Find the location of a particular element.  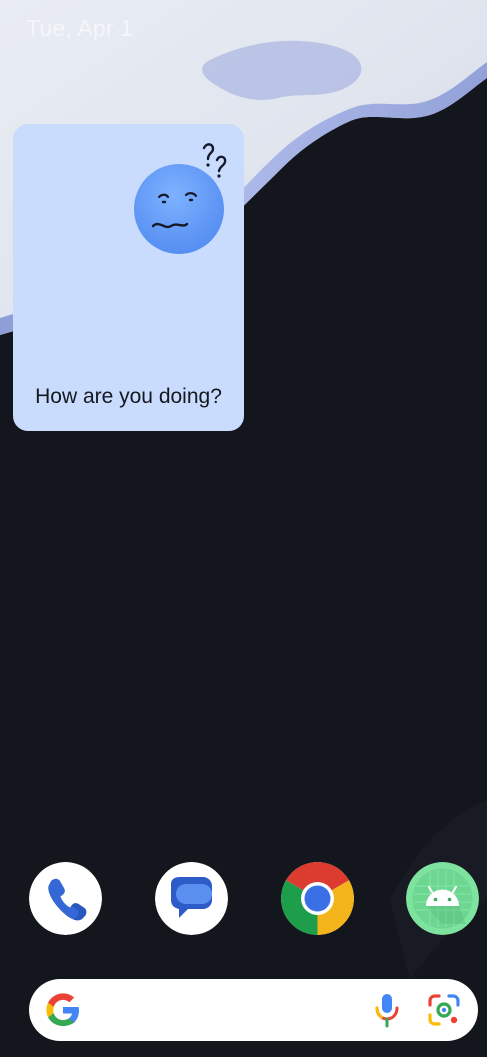

chrome-app-icon is located at coordinates (317, 898).